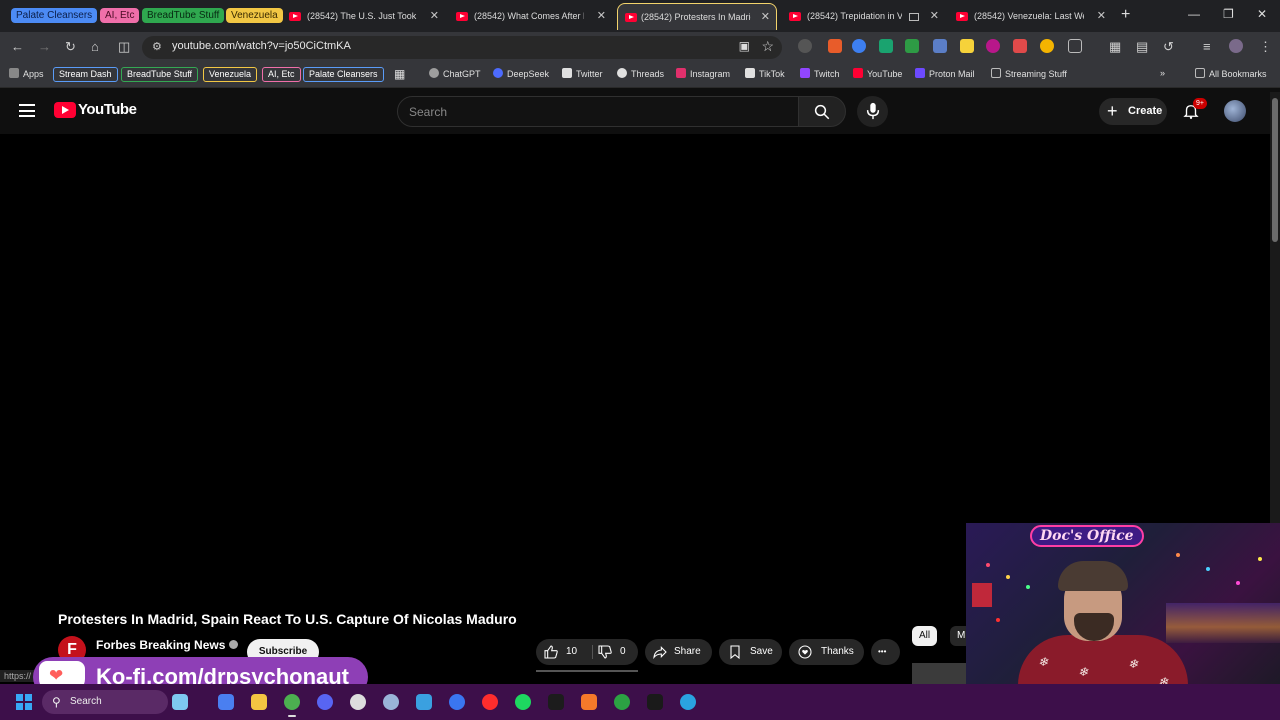 The image size is (1280, 720). What do you see at coordinates (1228, 14) in the screenshot?
I see `maximize-icon: ❐` at bounding box center [1228, 14].